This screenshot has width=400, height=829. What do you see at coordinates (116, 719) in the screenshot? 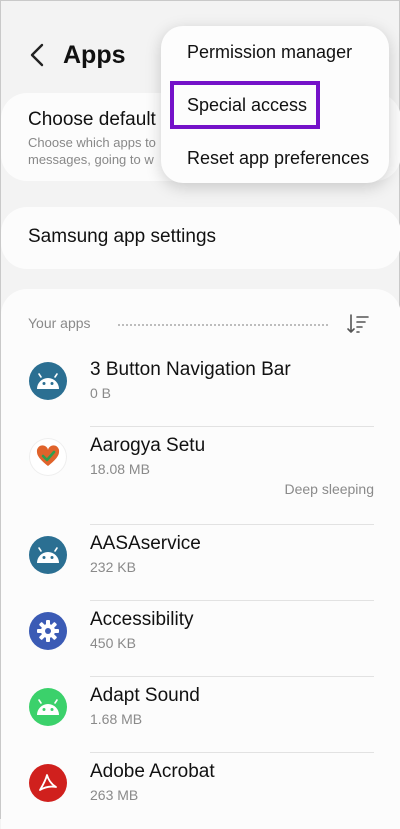
I see `app-size: 1.68 MB` at bounding box center [116, 719].